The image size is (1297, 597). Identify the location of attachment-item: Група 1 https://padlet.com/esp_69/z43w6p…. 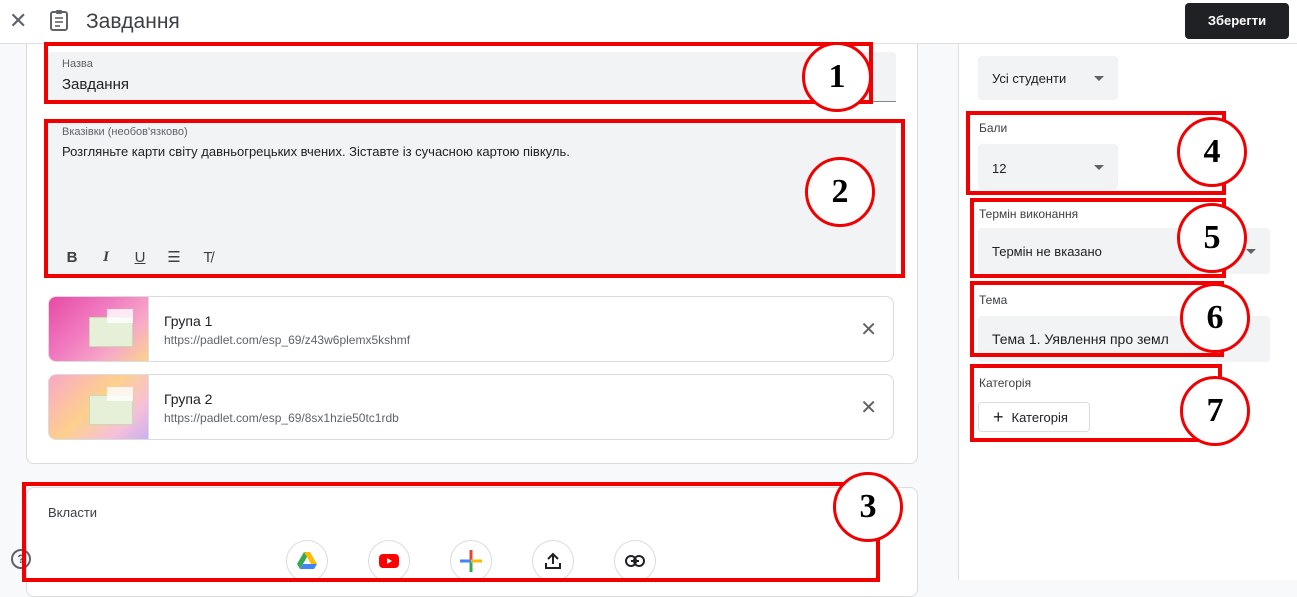
(471, 329).